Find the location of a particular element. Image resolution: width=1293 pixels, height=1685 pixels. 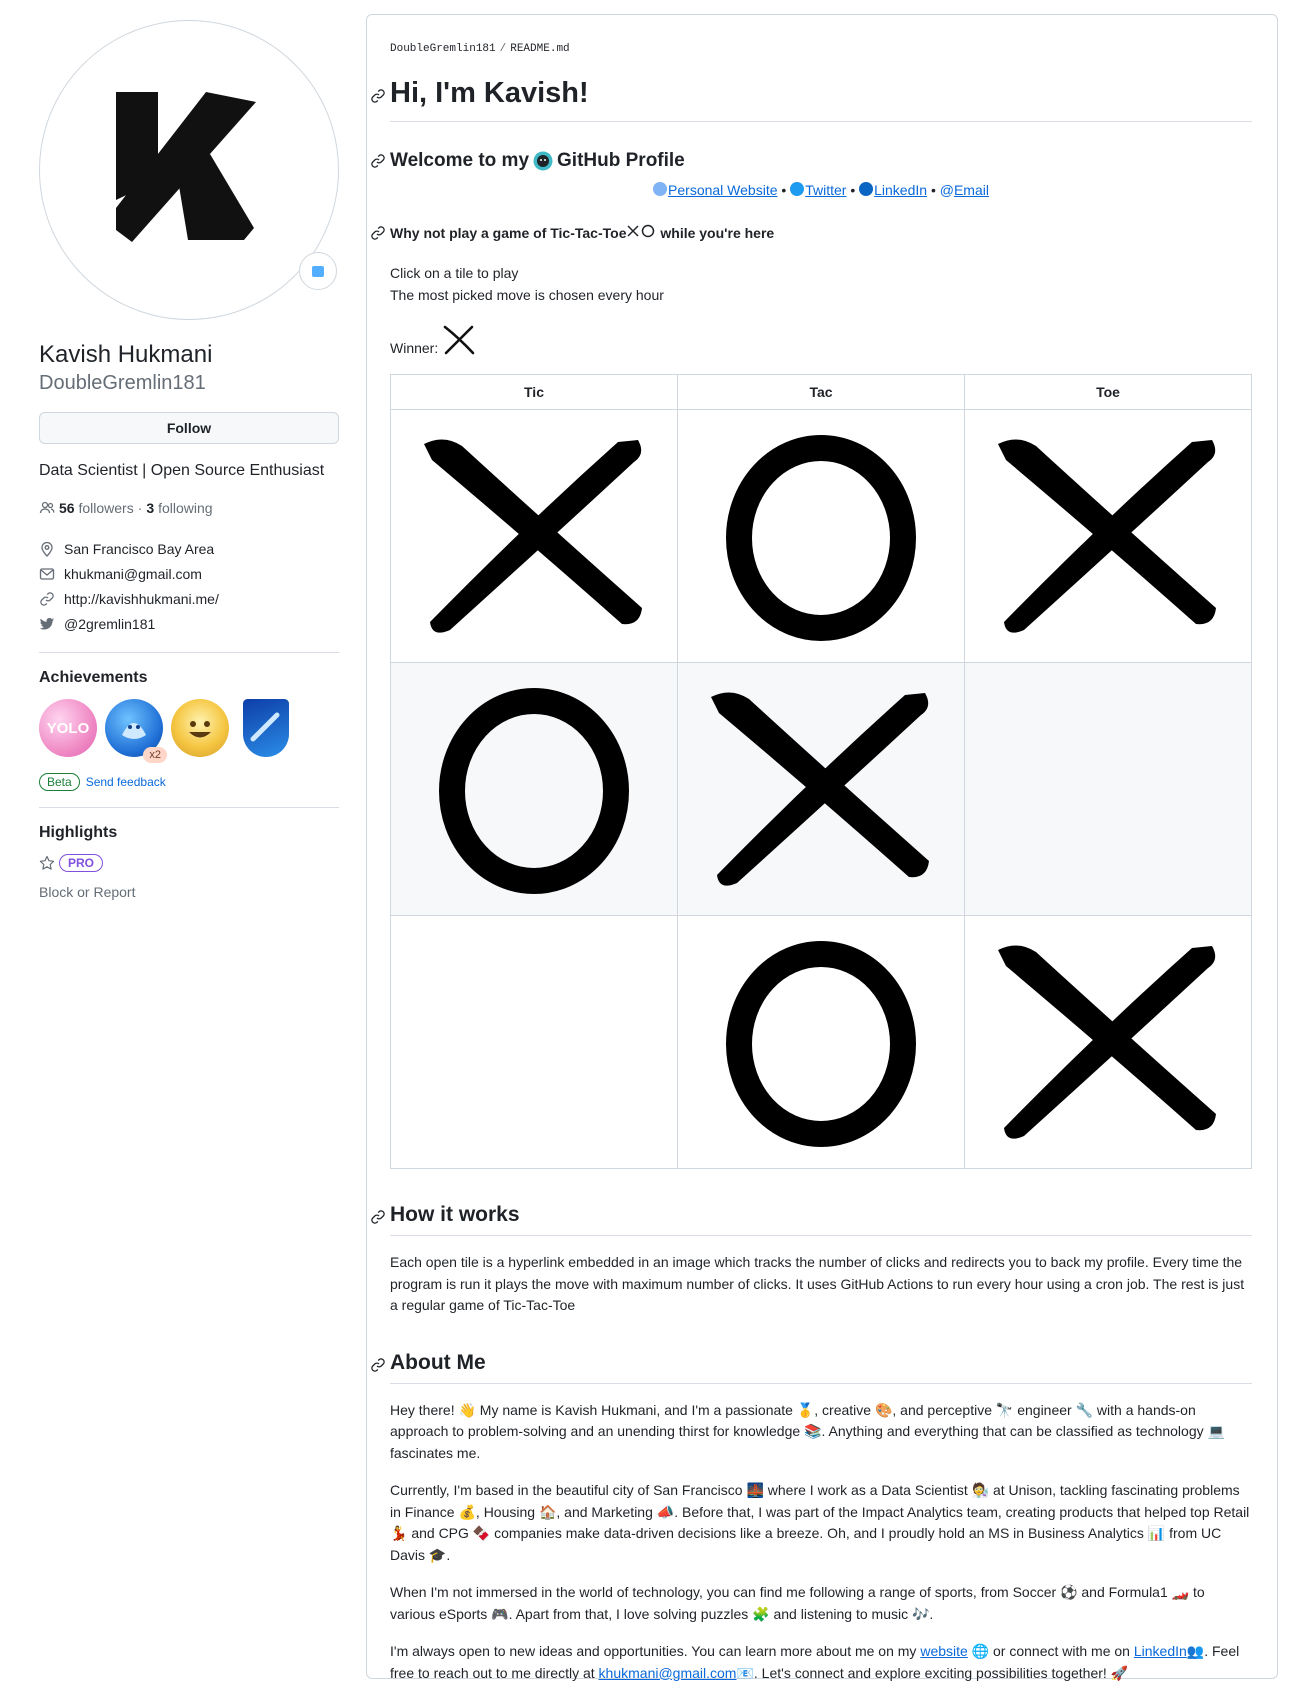

click-instruction: Click on a tile to play is located at coordinates (454, 273).